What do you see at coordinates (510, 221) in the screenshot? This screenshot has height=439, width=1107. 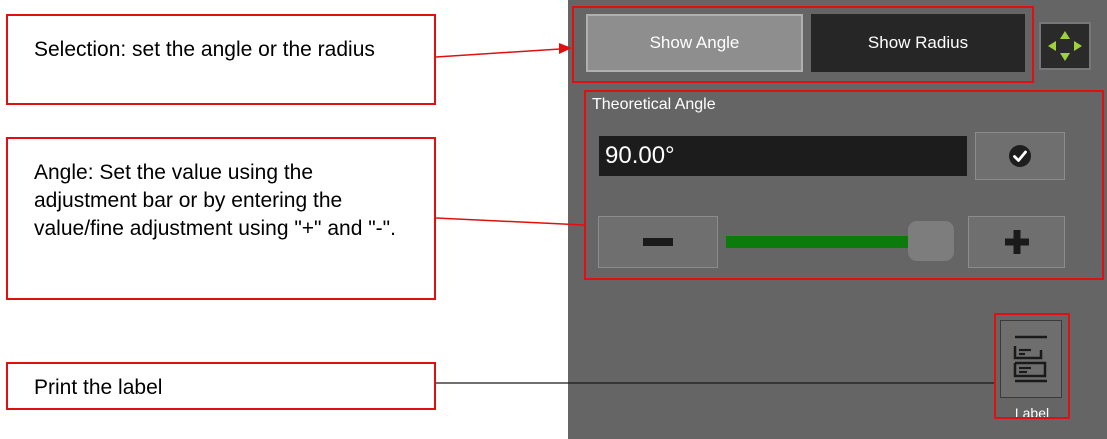 I see `angle-connector-line` at bounding box center [510, 221].